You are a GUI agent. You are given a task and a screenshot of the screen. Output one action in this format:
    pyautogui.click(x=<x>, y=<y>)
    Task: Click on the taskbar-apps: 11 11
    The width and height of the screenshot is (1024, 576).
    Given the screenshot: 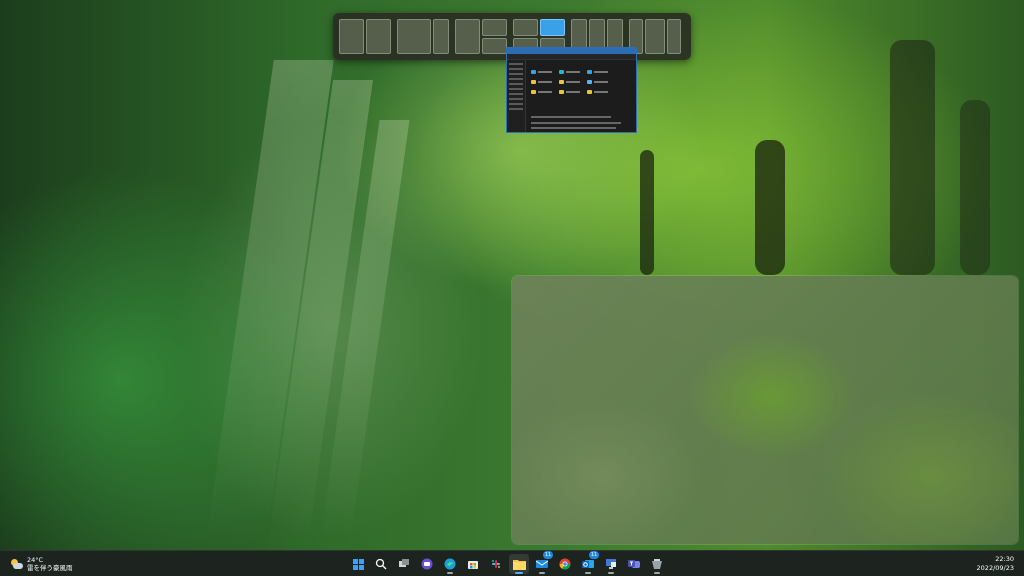 What is the action you would take?
    pyautogui.click(x=507, y=562)
    